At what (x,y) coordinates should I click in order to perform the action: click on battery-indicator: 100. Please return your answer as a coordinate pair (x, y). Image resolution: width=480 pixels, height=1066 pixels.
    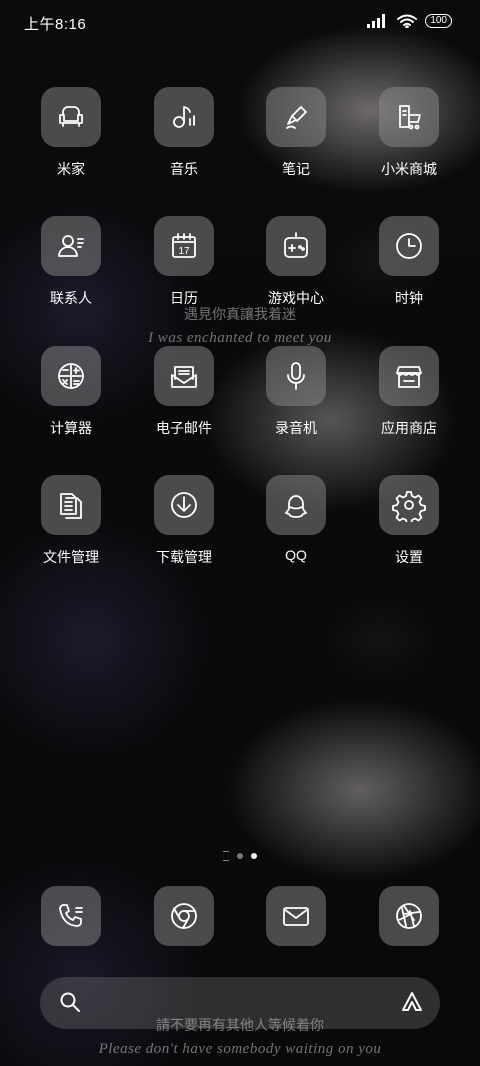
    Looking at the image, I should click on (438, 21).